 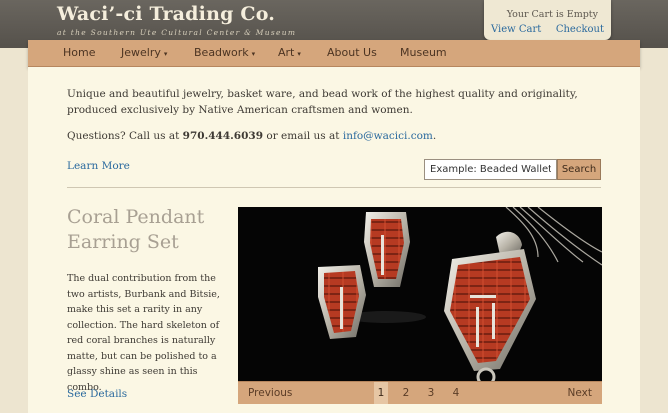 I want to click on nav-item-about-us: About Us, so click(x=352, y=53).